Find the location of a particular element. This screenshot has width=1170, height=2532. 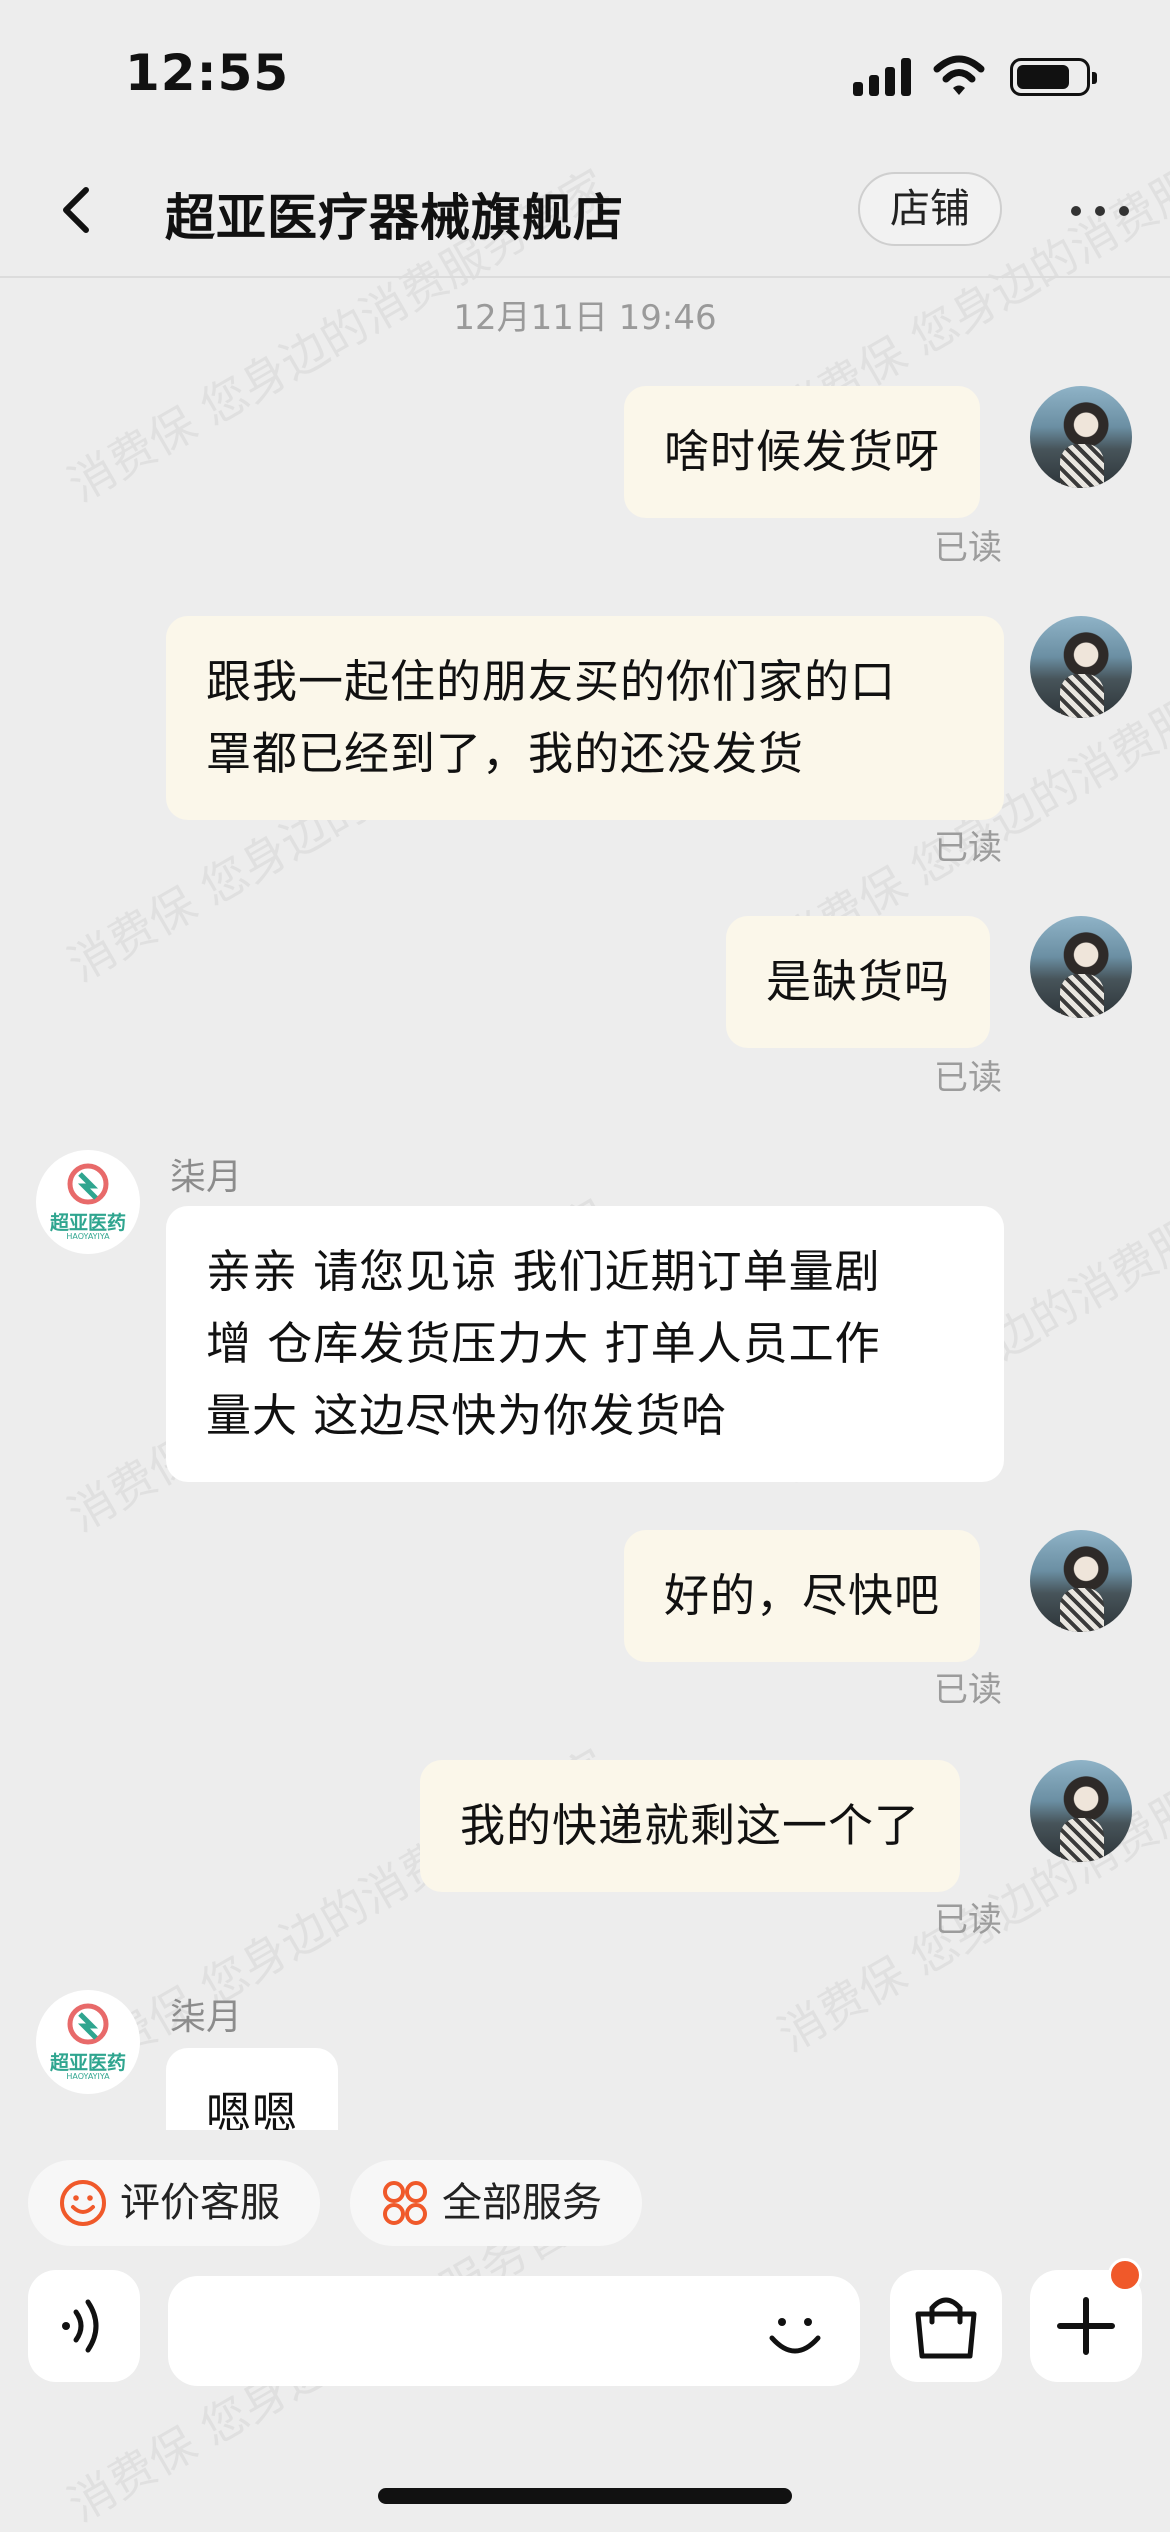

message-text: 跟我一起住的朋友买的你们家的口 is located at coordinates (551, 681).